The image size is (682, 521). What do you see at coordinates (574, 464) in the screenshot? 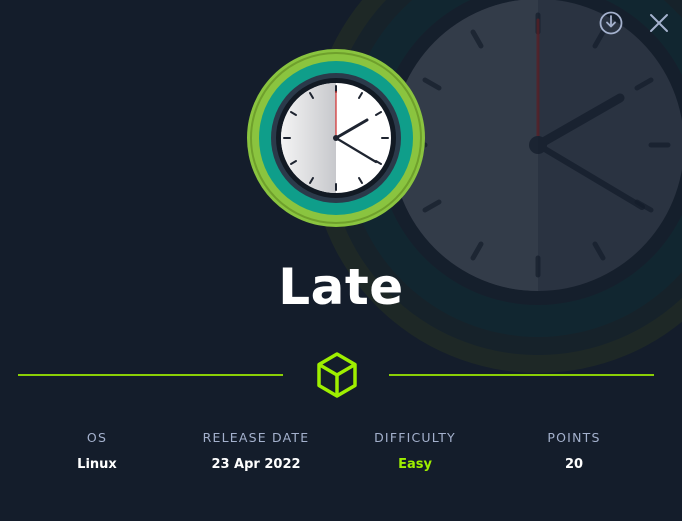
I see `stat-points-value: 20` at bounding box center [574, 464].